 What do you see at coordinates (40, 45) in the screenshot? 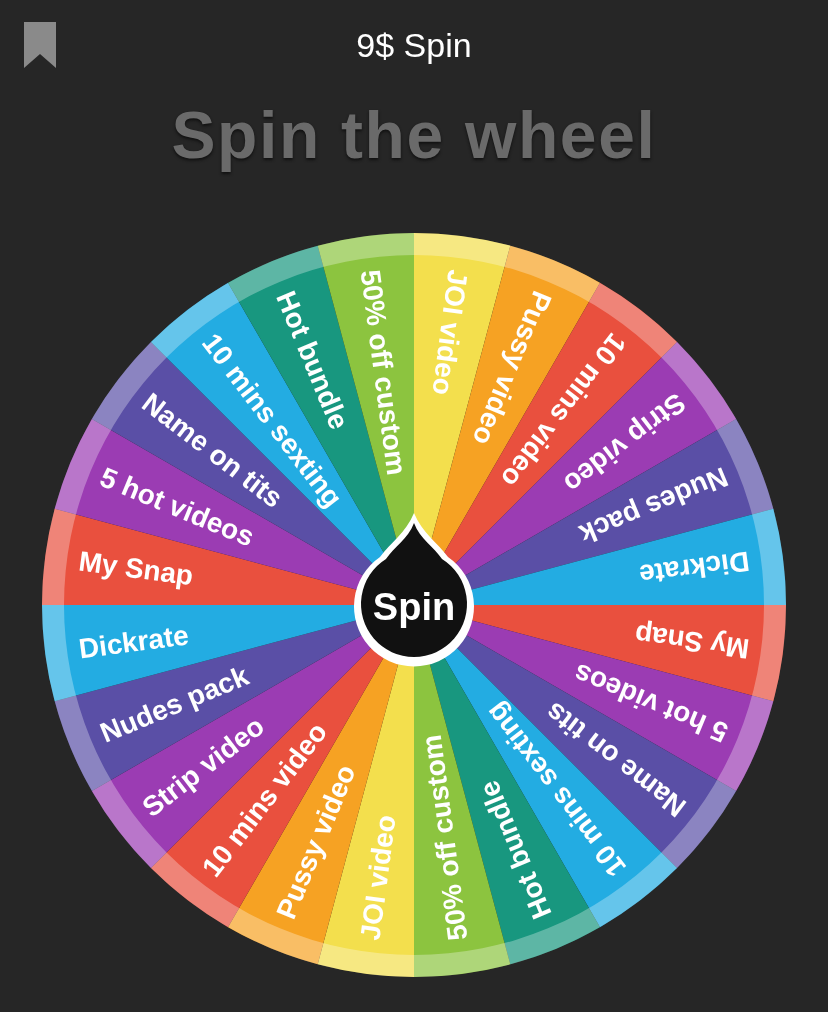
I see `bookmark-icon` at bounding box center [40, 45].